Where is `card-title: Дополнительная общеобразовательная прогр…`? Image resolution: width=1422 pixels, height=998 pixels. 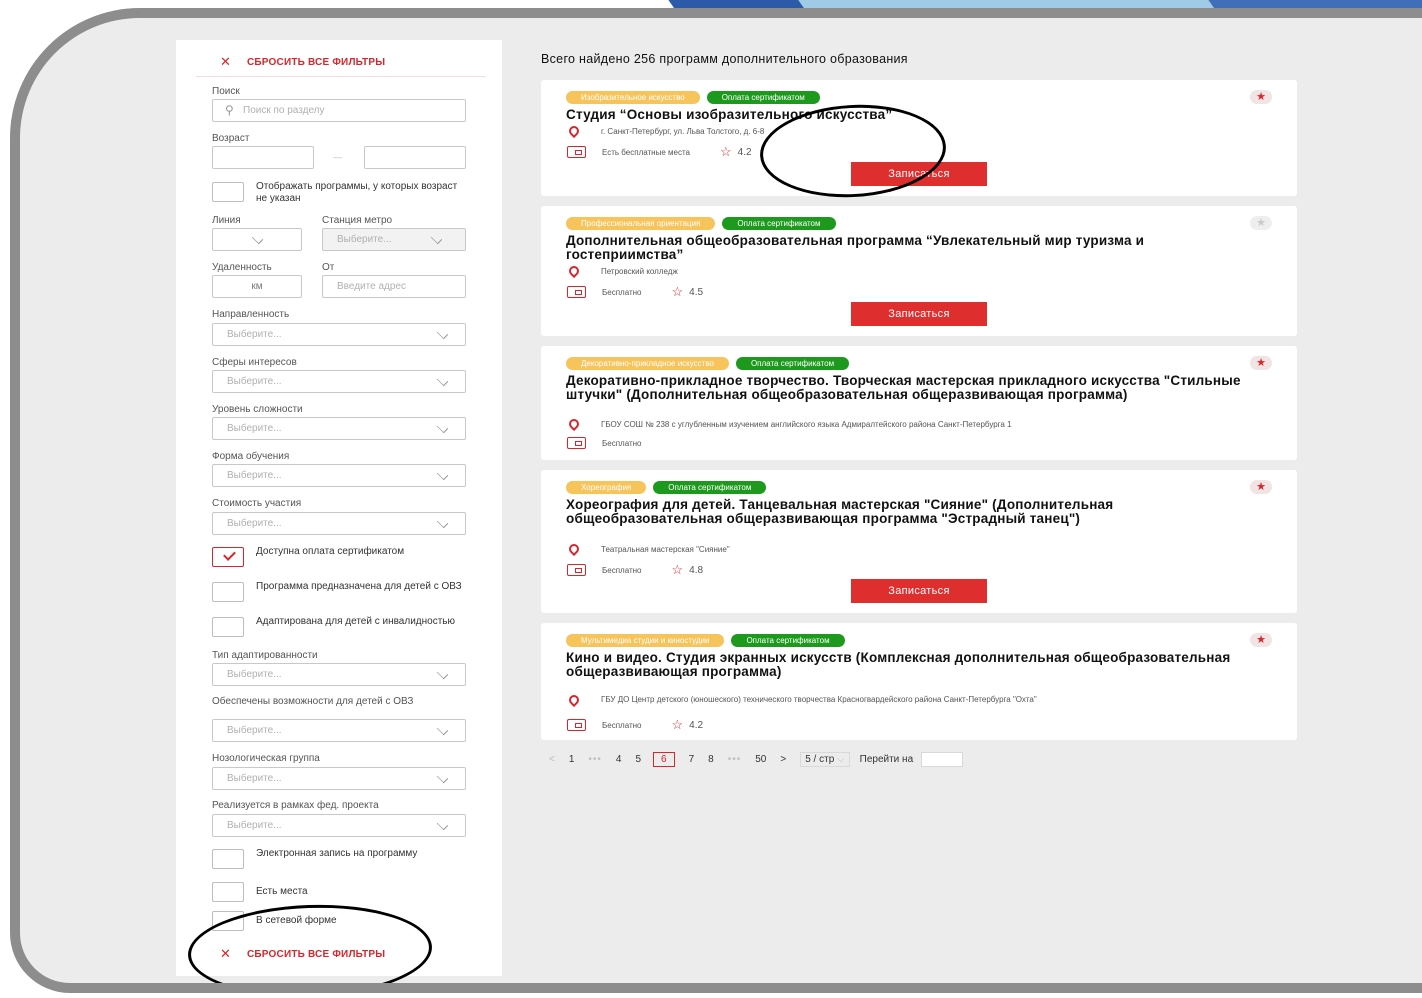
card-title: Дополнительная общеобразовательная прогр… is located at coordinates (911, 247).